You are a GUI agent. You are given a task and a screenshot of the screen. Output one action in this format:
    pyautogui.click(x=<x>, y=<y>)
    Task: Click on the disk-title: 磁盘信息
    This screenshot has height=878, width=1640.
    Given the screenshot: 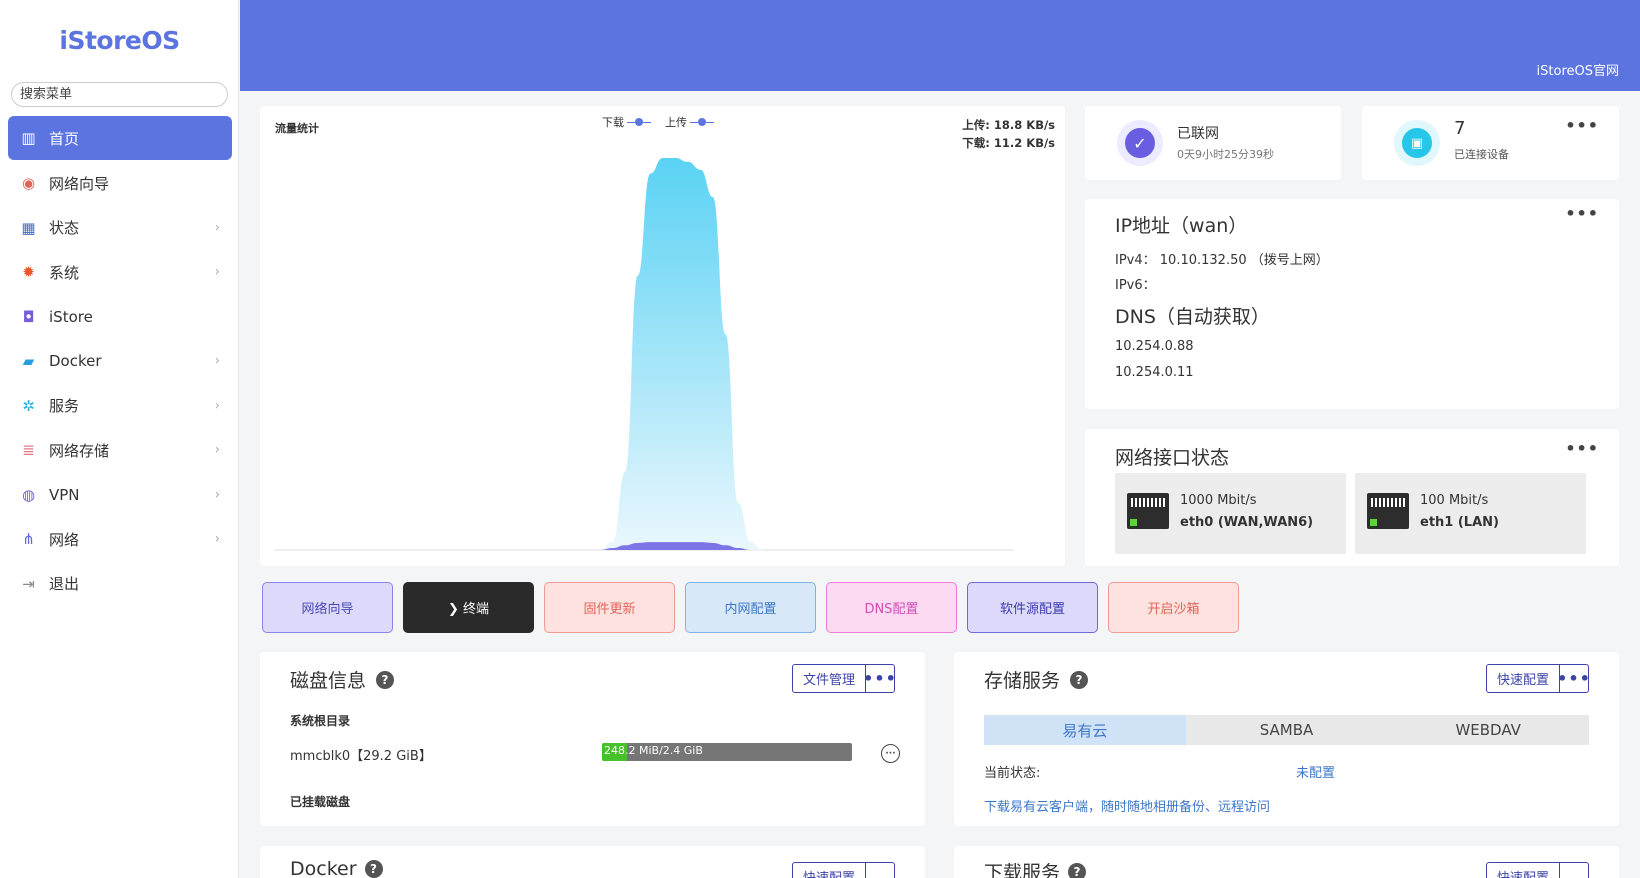 What is the action you would take?
    pyautogui.click(x=328, y=681)
    